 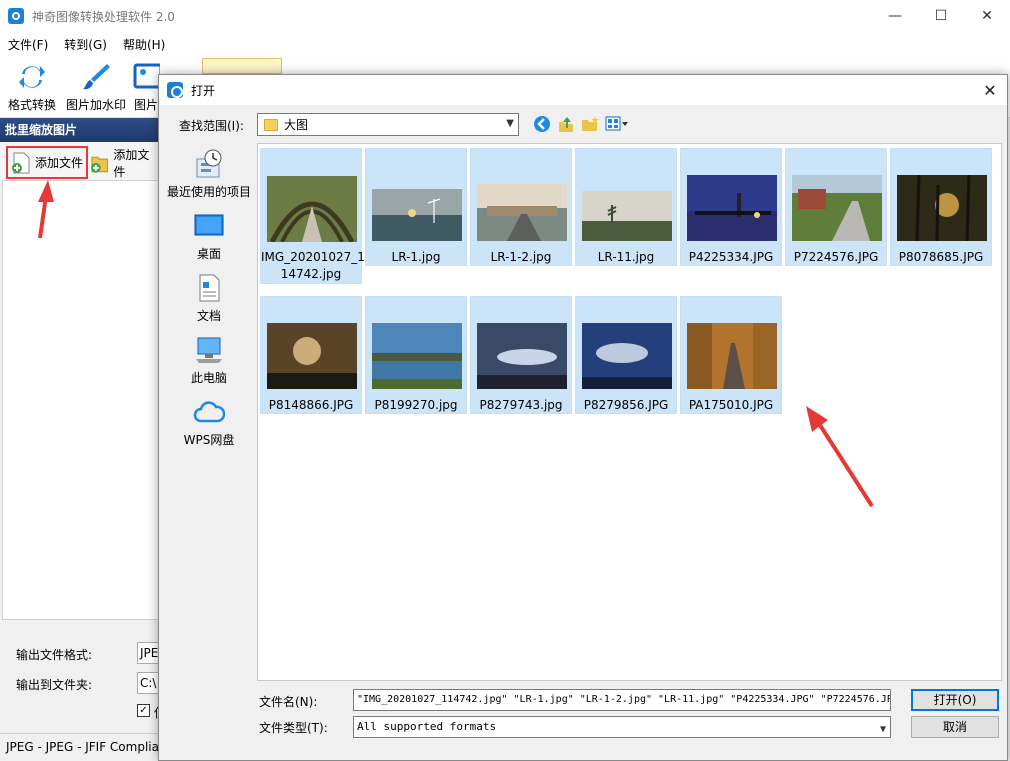 What do you see at coordinates (131, 163) in the screenshot?
I see `add-folder-label: 添加文件` at bounding box center [131, 163].